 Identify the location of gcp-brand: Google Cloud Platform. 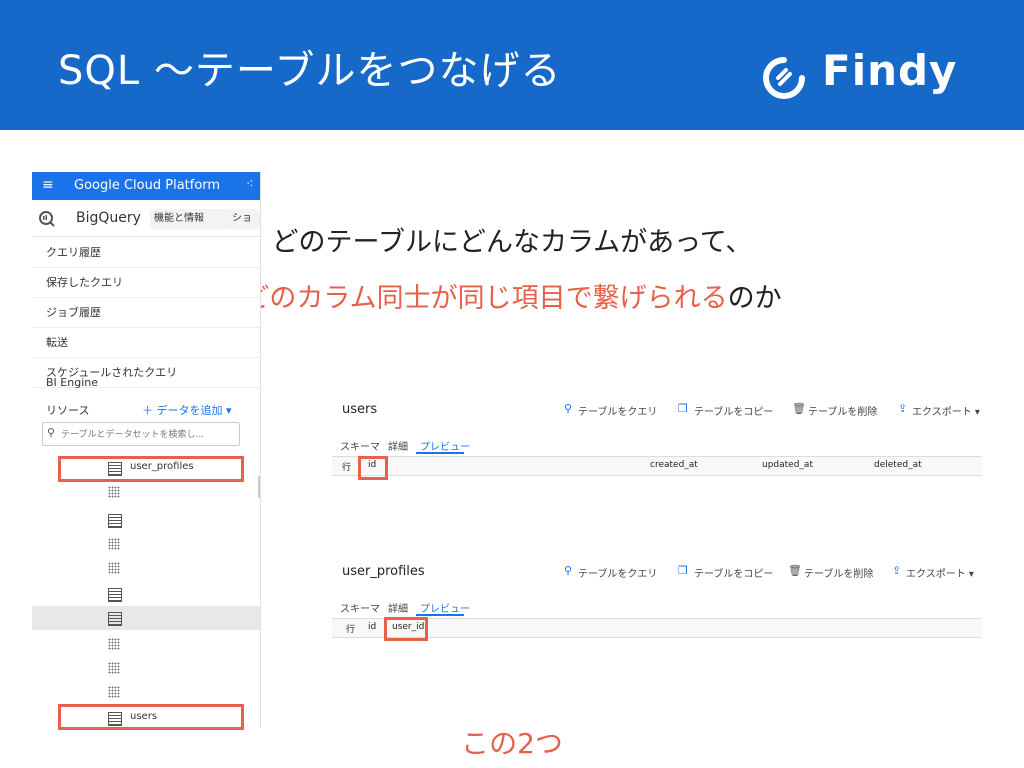
(147, 185).